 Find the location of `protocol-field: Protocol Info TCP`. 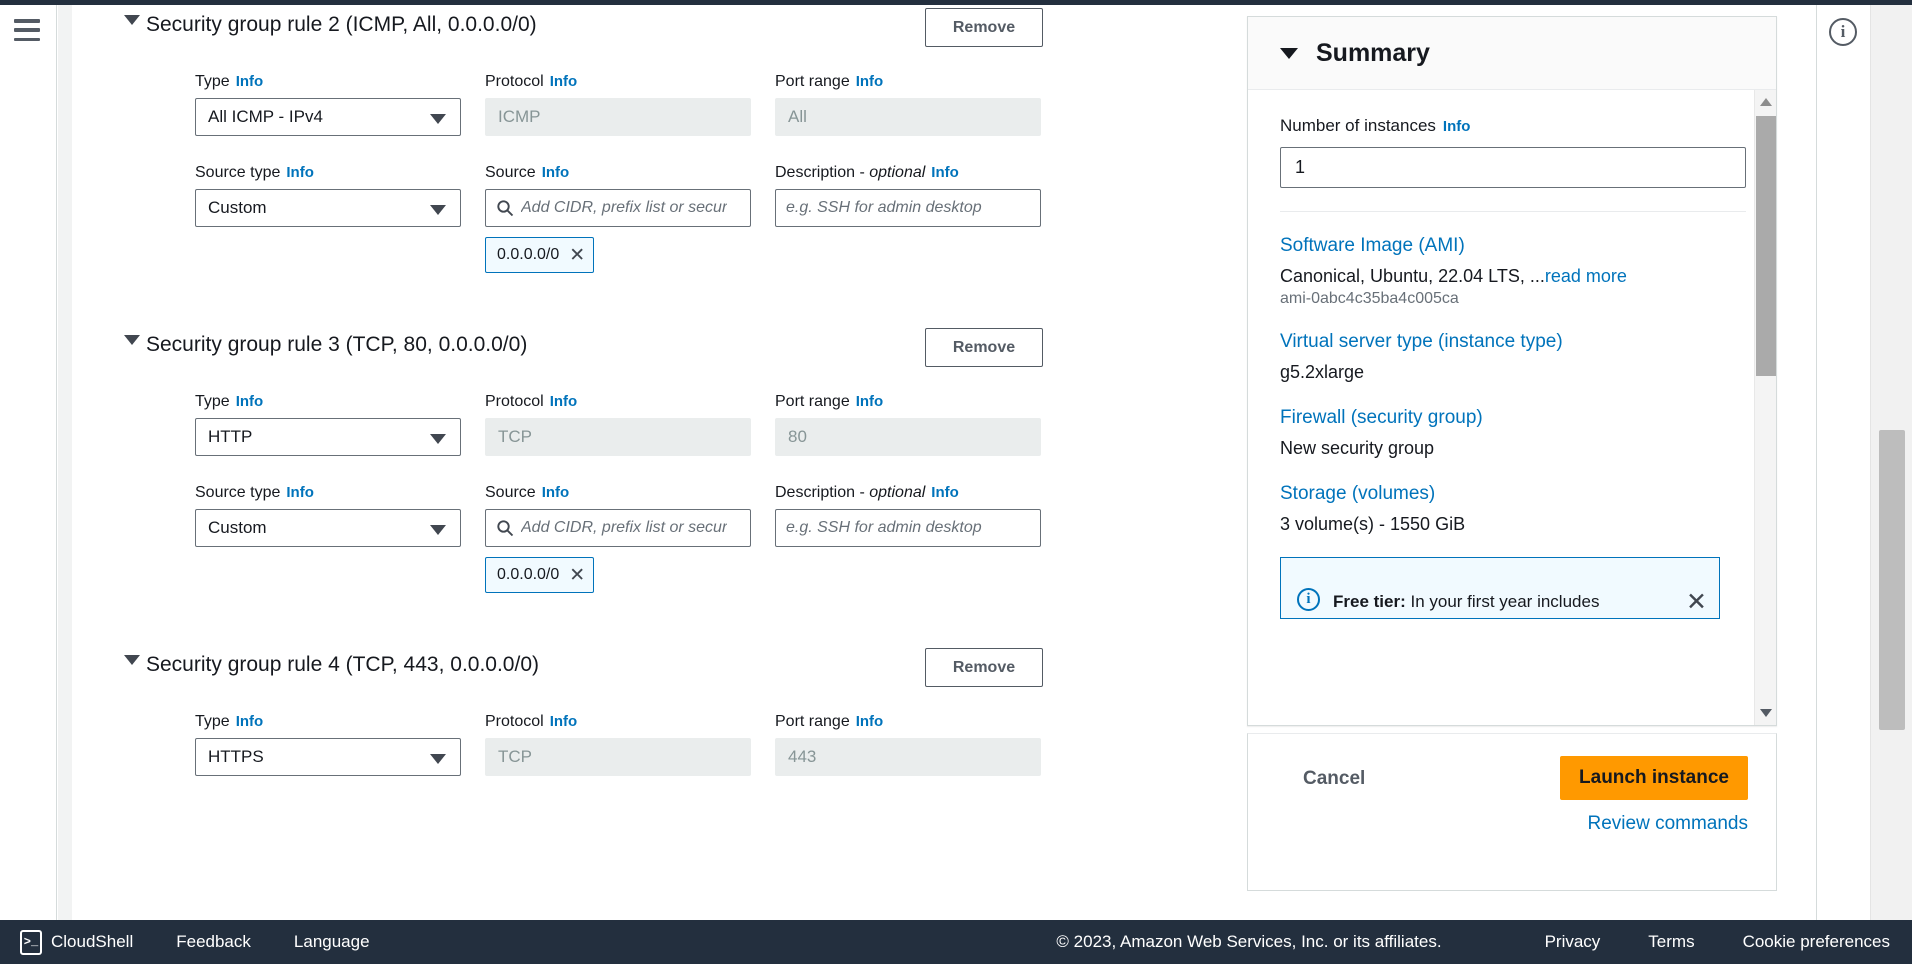

protocol-field: Protocol Info TCP is located at coordinates (618, 424).